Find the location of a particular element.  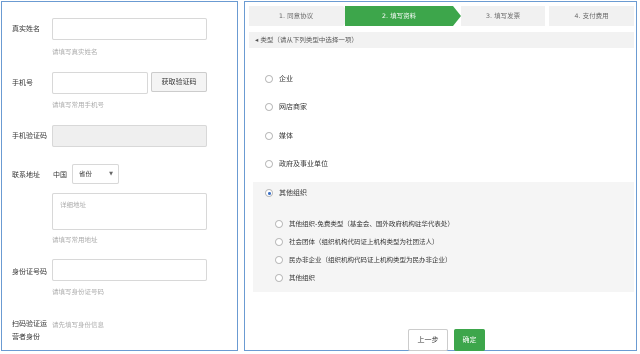

phone-hint: 请填写常用手机号 is located at coordinates (78, 105).